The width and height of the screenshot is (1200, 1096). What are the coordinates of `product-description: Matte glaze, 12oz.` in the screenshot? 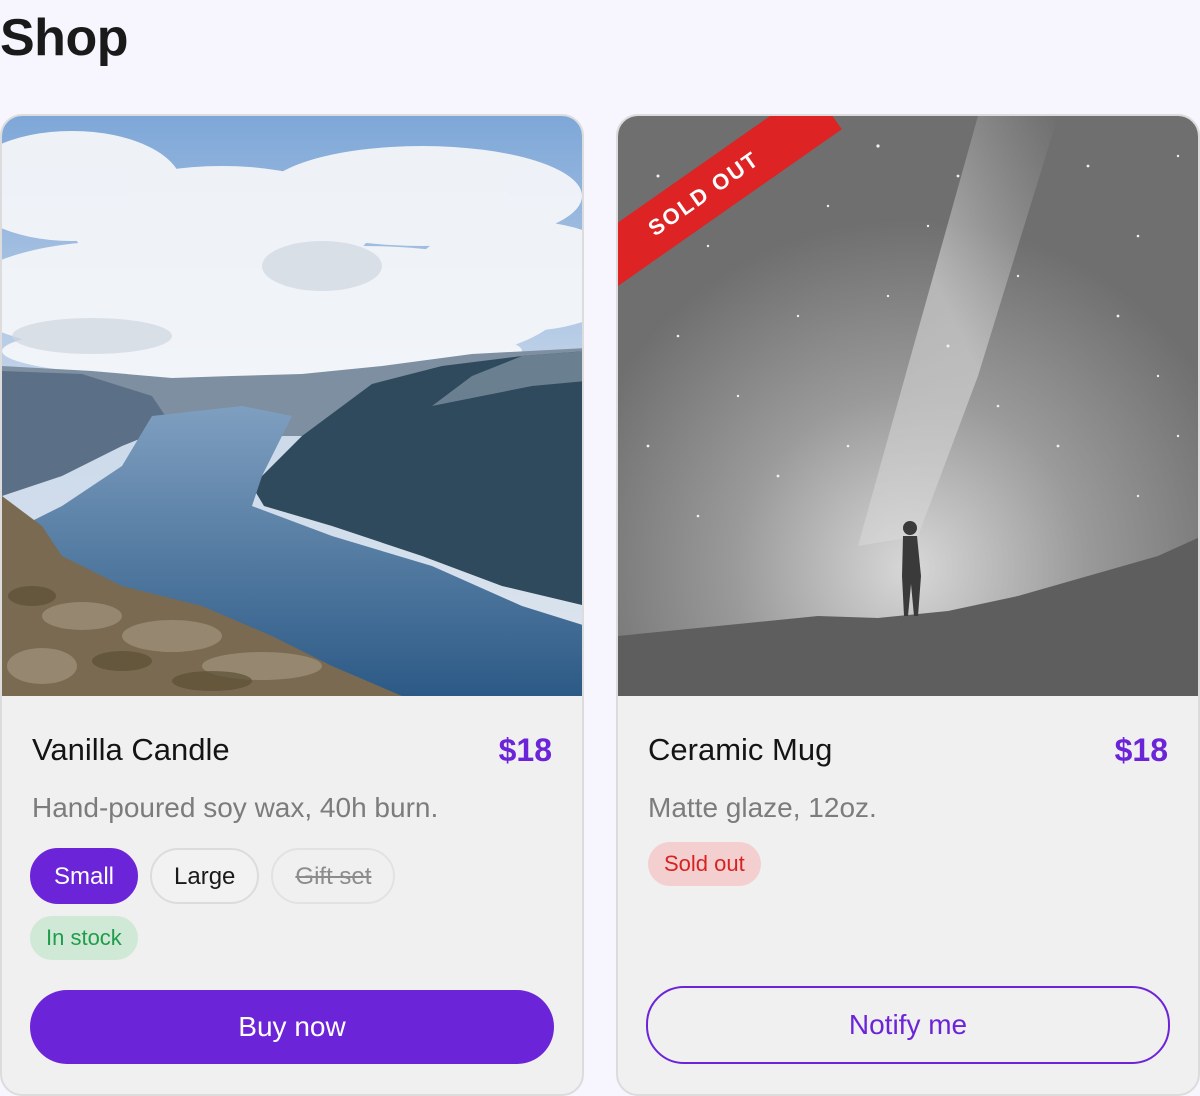 It's located at (762, 807).